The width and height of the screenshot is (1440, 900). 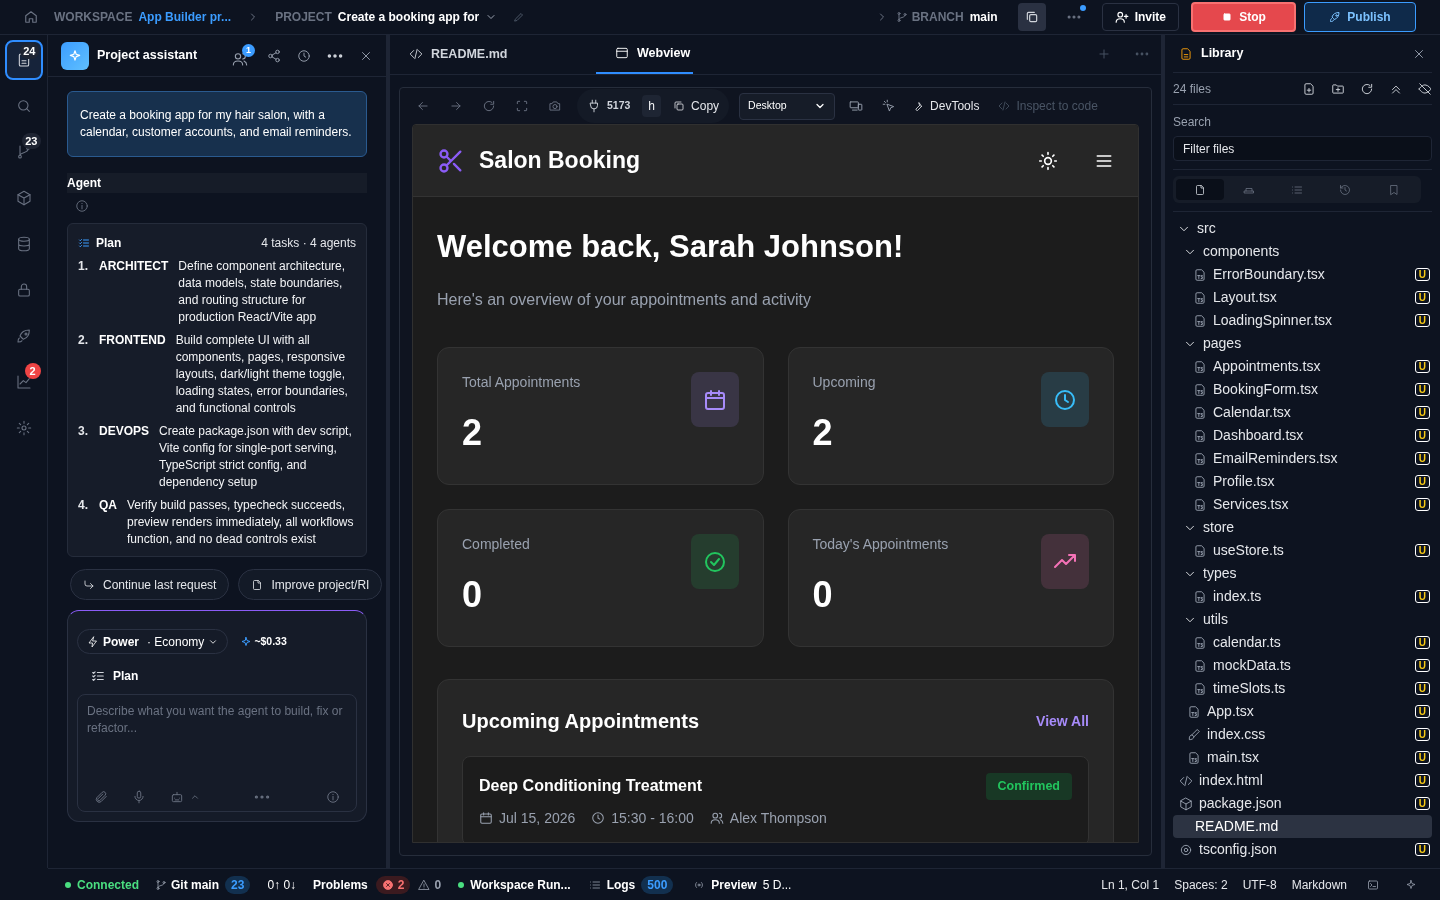 What do you see at coordinates (195, 884) in the screenshot?
I see `git-branch: Git main` at bounding box center [195, 884].